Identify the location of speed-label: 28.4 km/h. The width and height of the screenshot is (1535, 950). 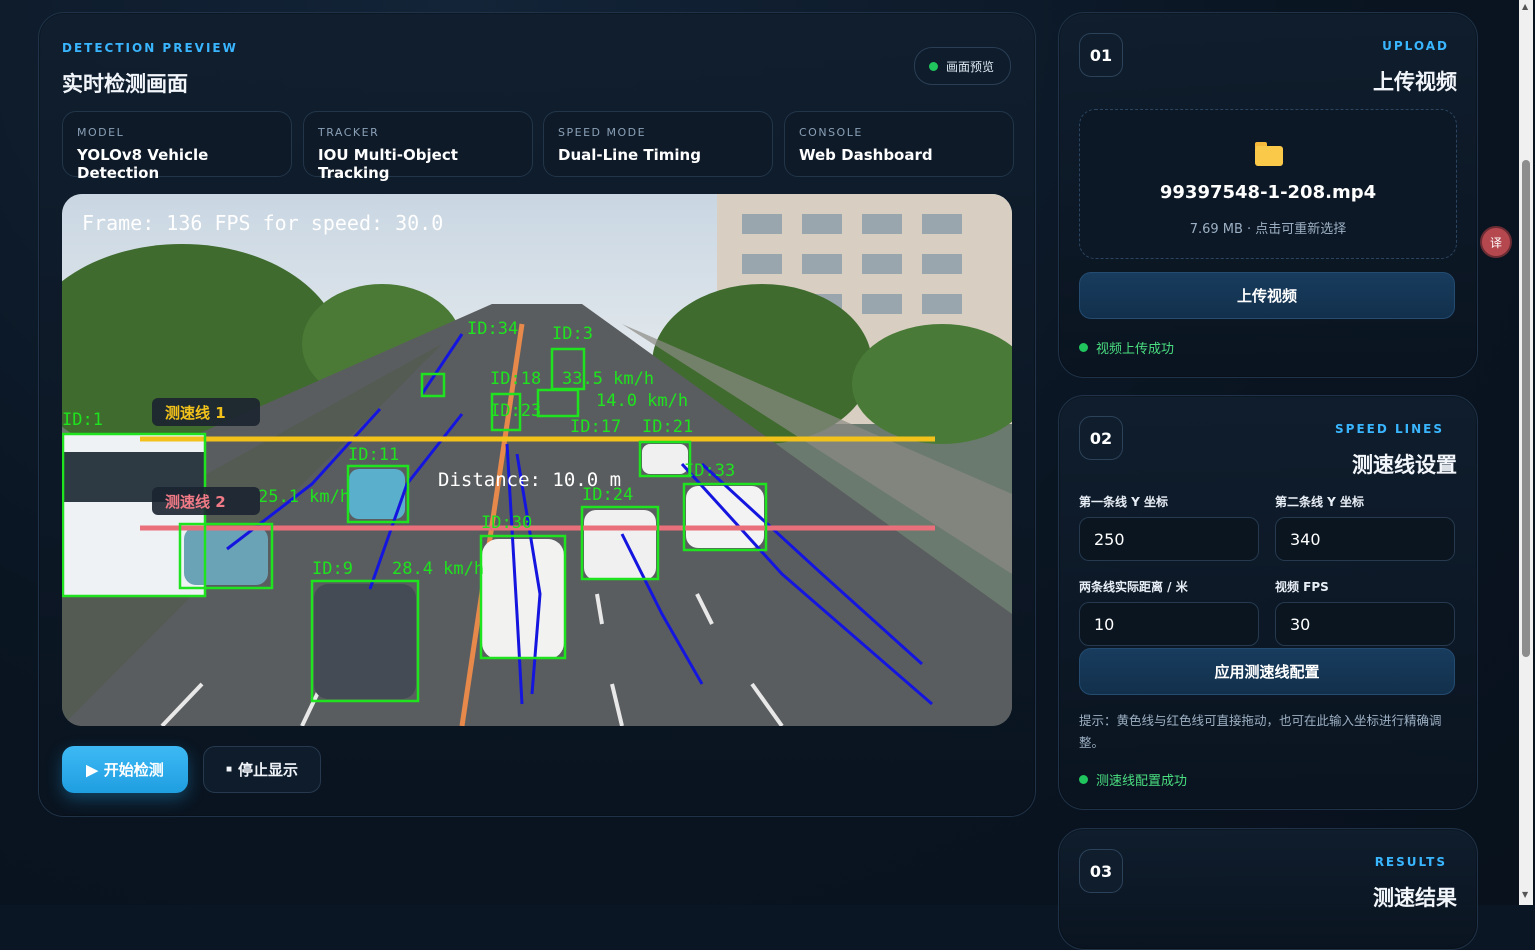
(438, 569).